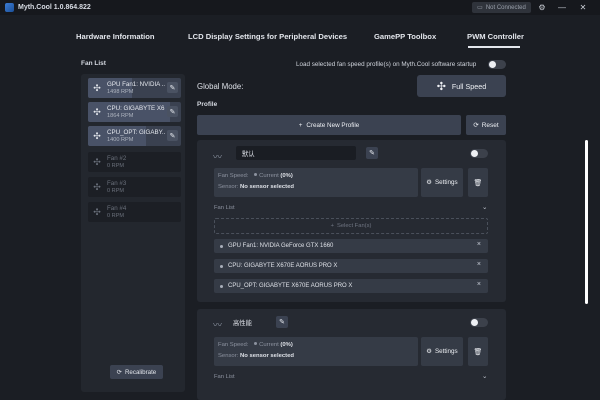 The height and width of the screenshot is (400, 600). I want to click on fan-list-item: ✣ Fan #2 0 RPM, so click(134, 162).